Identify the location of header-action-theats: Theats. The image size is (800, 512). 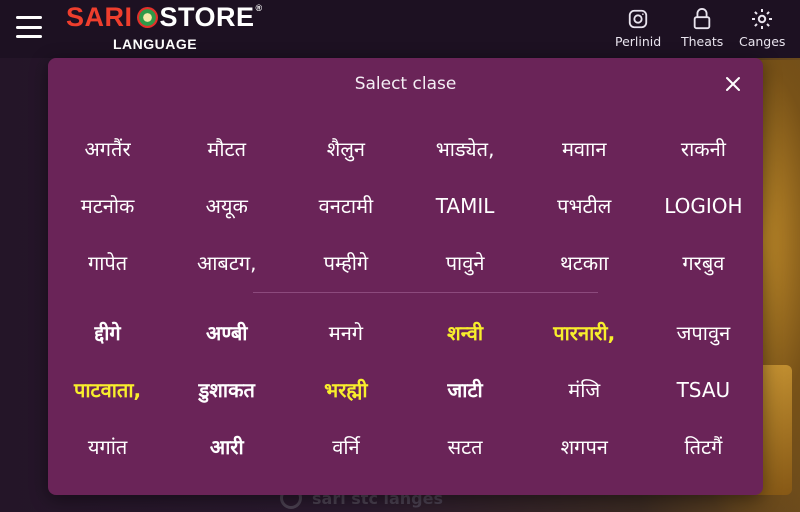
(702, 27).